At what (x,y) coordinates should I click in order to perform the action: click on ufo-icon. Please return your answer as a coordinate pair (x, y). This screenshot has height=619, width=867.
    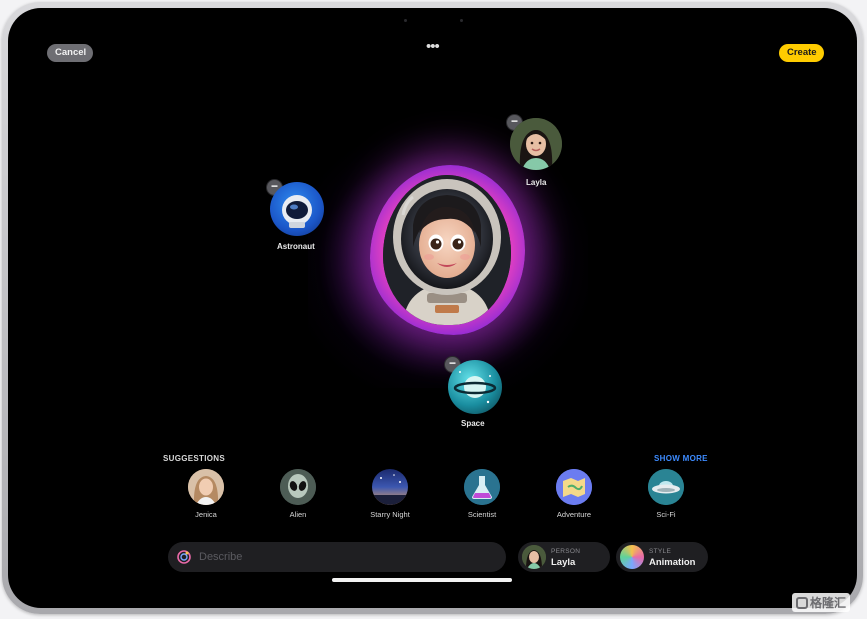
    Looking at the image, I should click on (666, 487).